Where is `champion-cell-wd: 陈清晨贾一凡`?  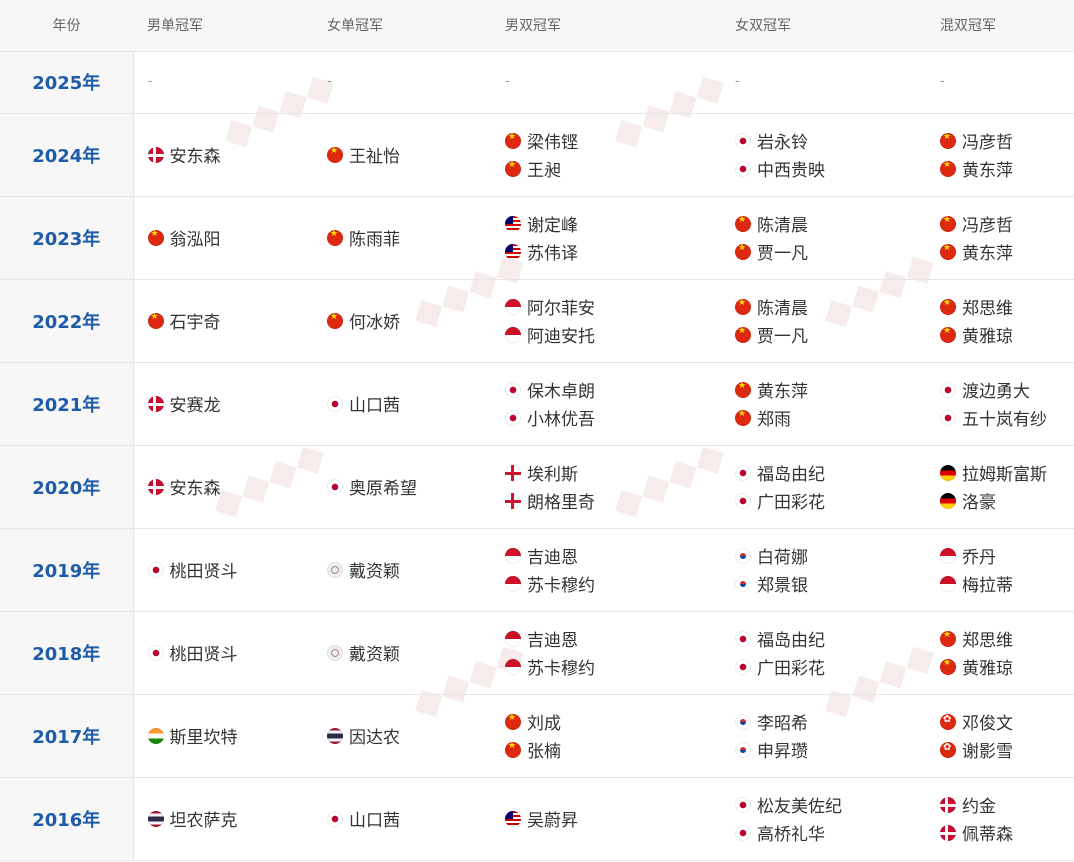
champion-cell-wd: 陈清晨贾一凡 is located at coordinates (823, 320).